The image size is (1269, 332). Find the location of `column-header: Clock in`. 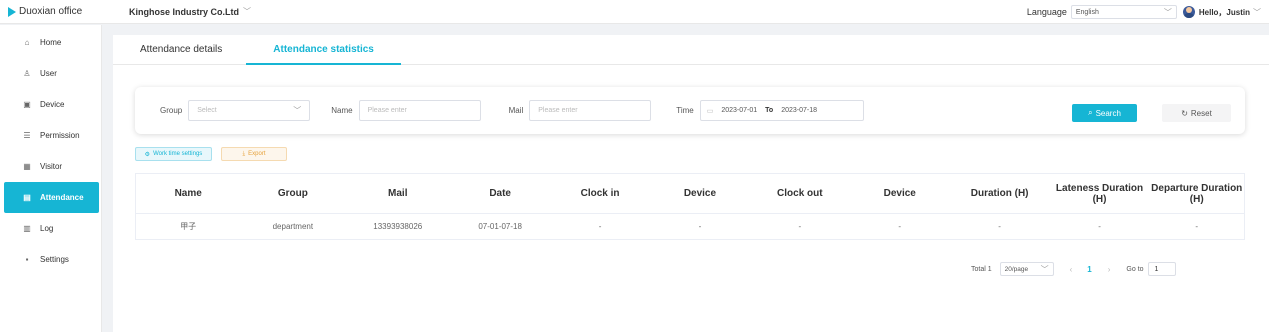

column-header: Clock in is located at coordinates (600, 193).